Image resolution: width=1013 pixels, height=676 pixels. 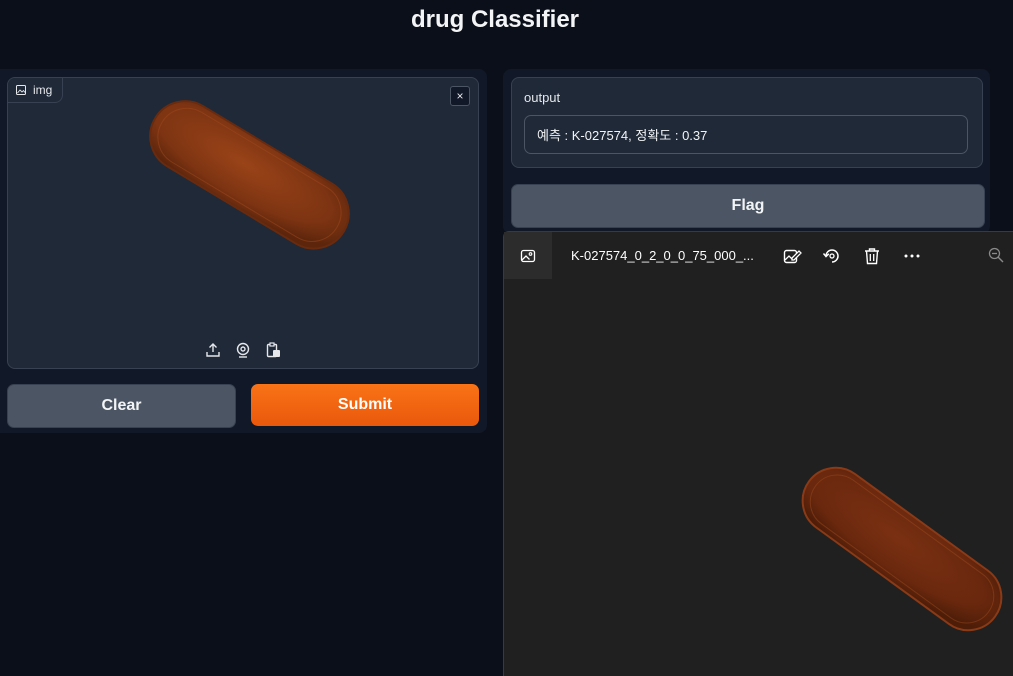 What do you see at coordinates (912, 256) in the screenshot?
I see `more-icon` at bounding box center [912, 256].